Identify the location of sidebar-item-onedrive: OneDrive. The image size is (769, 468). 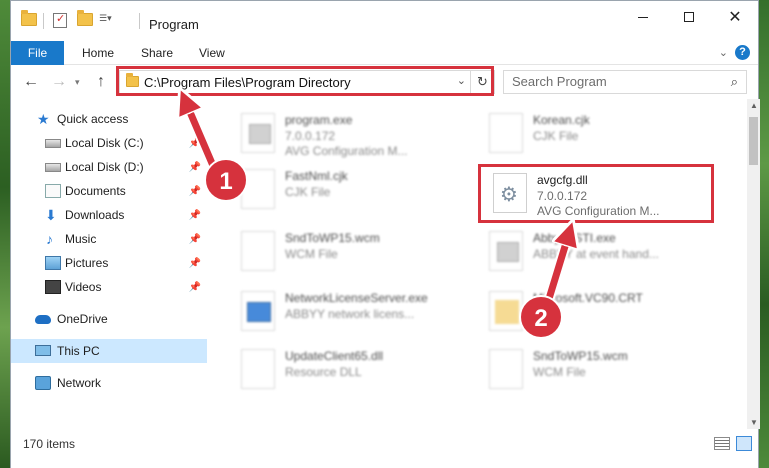
(109, 319).